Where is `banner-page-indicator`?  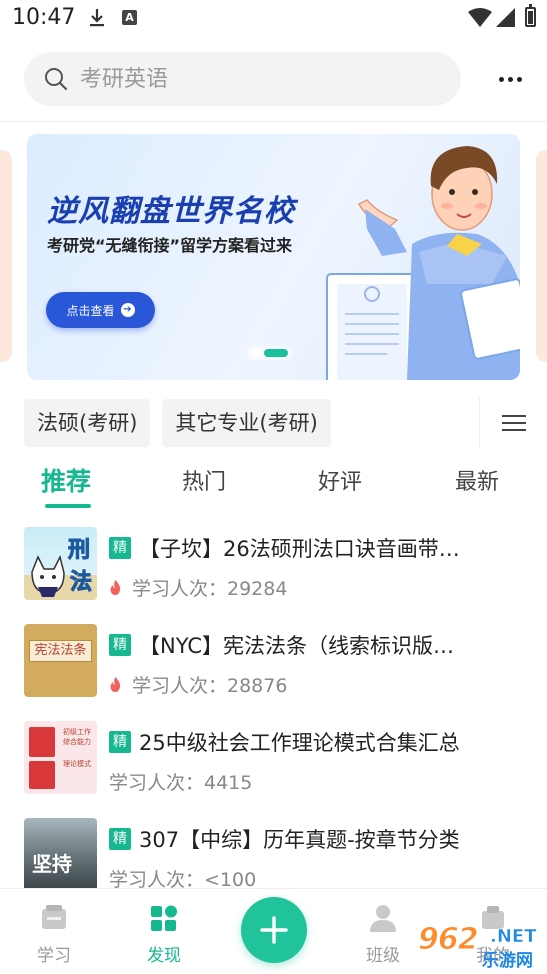
banner-page-indicator is located at coordinates (270, 353).